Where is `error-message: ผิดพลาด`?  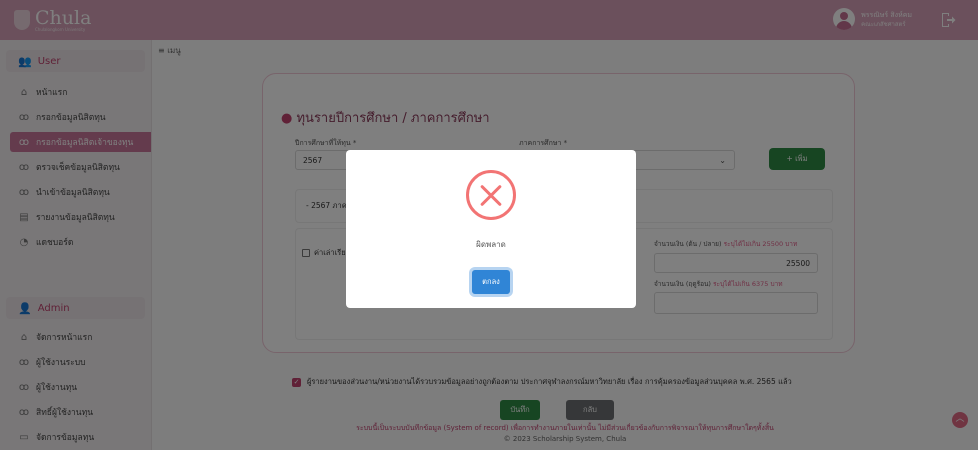 error-message: ผิดพลาด is located at coordinates (491, 244).